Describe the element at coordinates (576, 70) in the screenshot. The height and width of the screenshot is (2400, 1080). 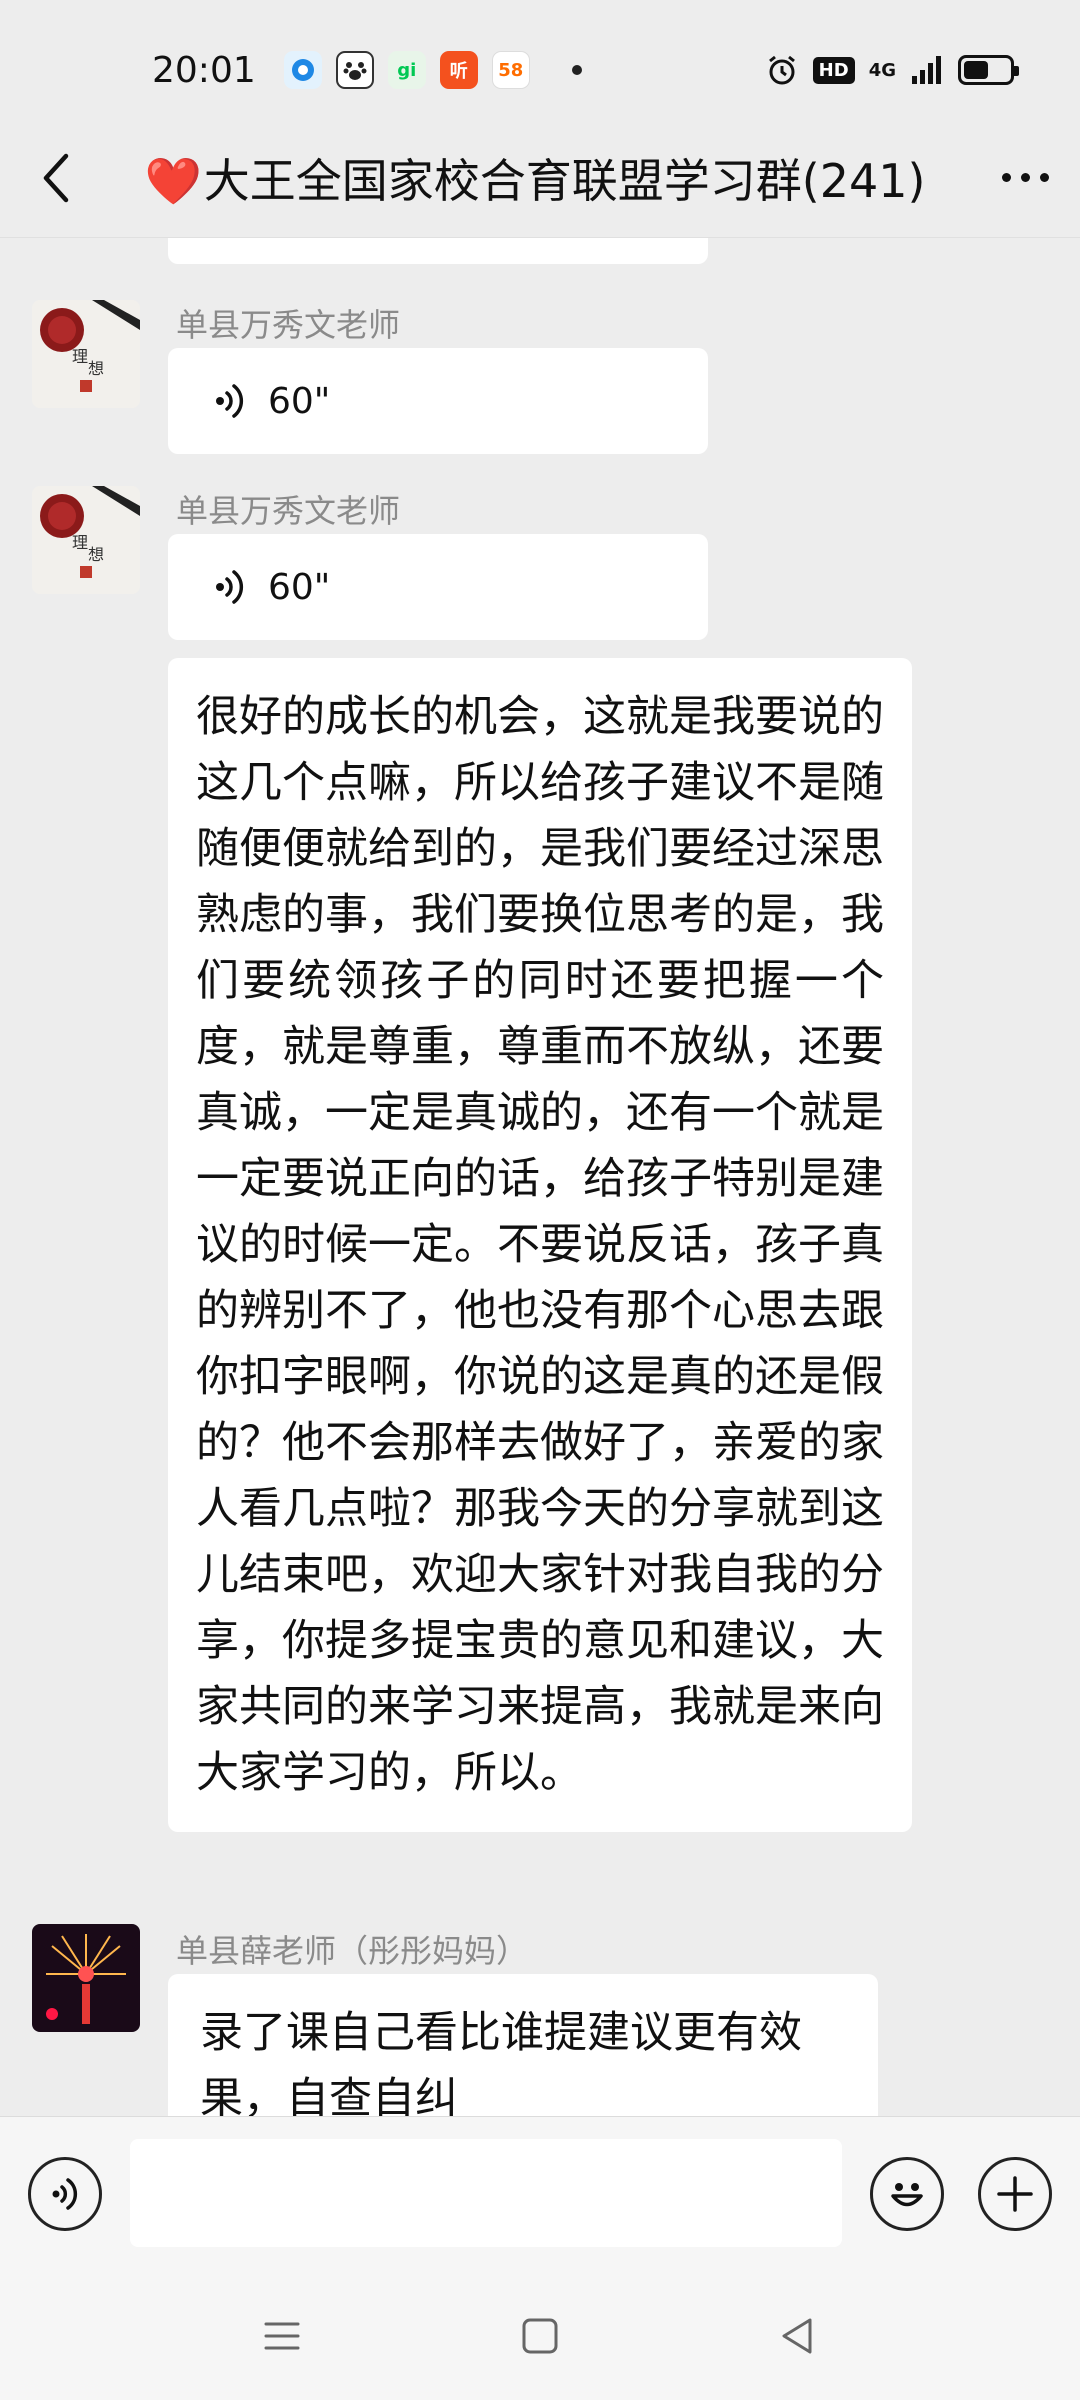
I see `more-notifications-dot` at that location.